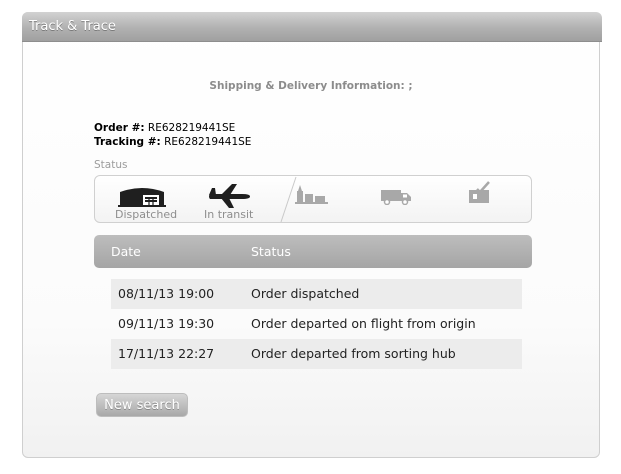 The height and width of the screenshot is (474, 621). I want to click on status-caption: Status, so click(111, 165).